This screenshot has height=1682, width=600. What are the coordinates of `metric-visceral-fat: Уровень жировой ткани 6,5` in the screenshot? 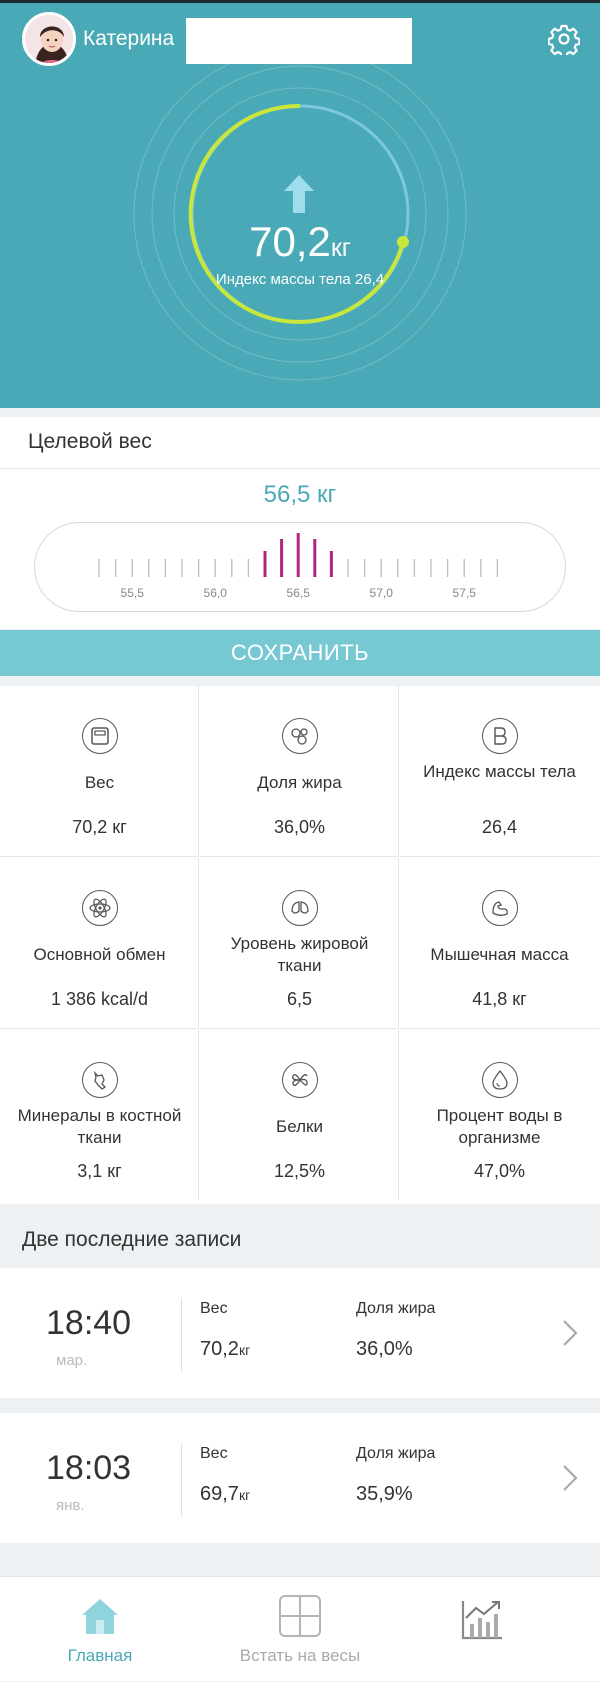 It's located at (299, 943).